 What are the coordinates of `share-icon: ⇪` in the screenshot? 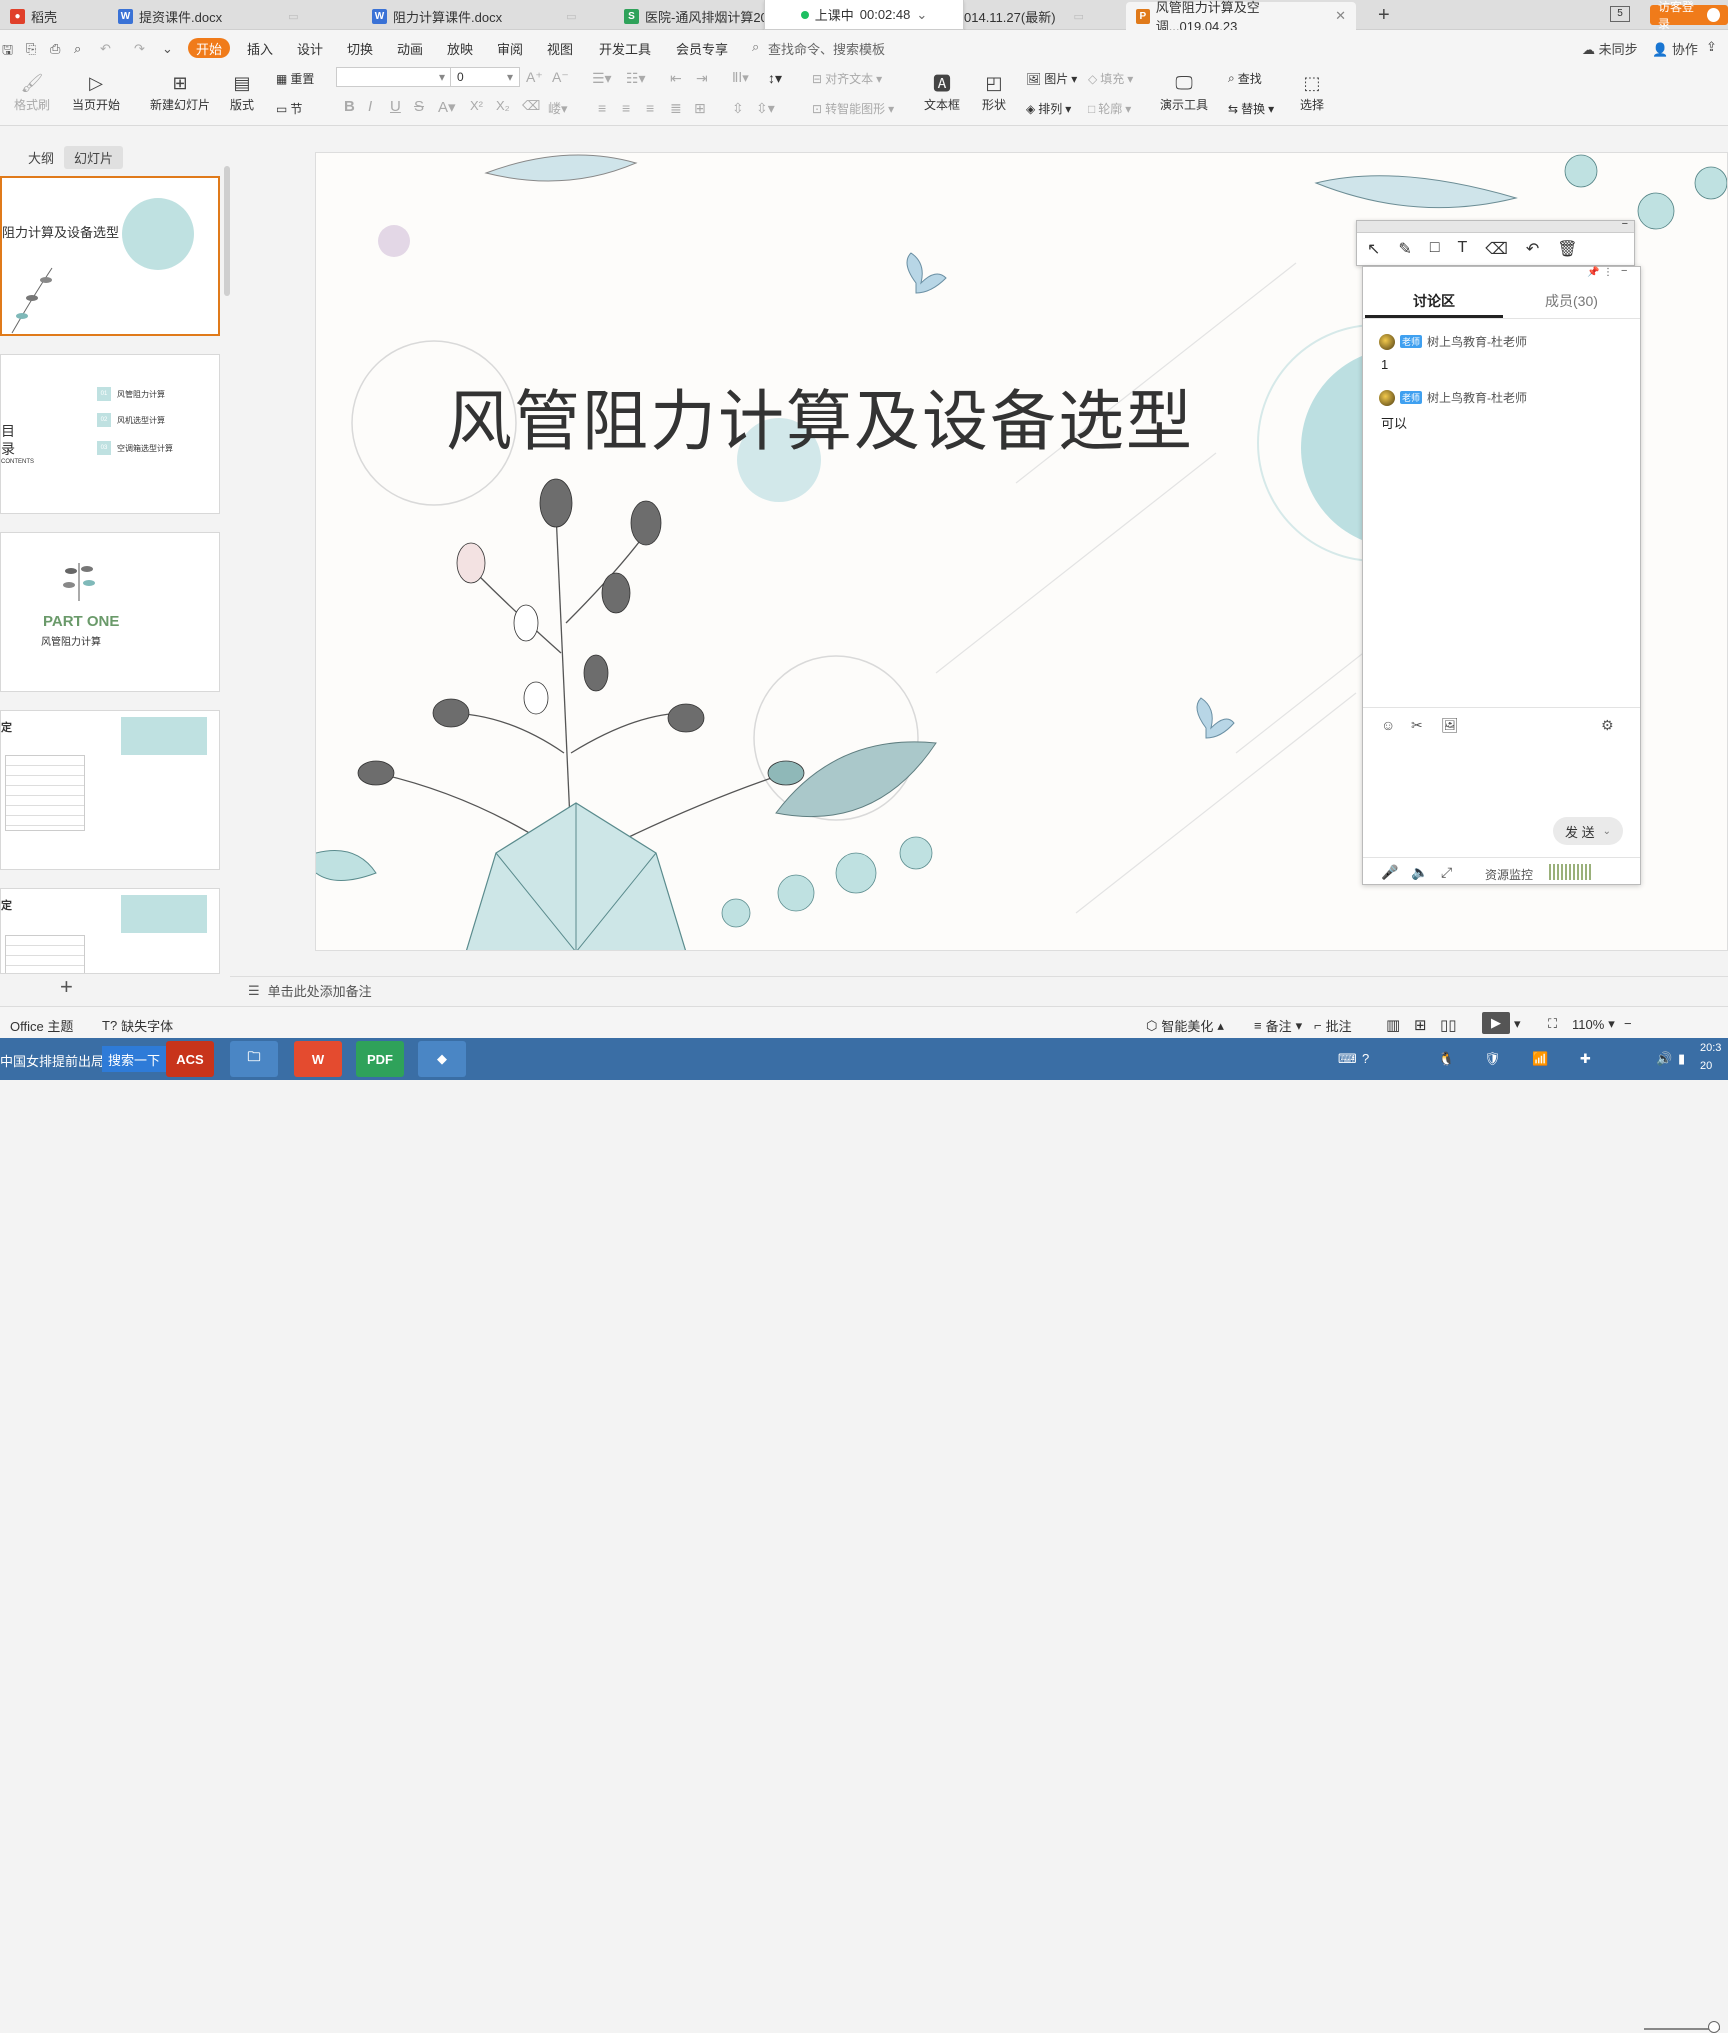 It's located at (1711, 47).